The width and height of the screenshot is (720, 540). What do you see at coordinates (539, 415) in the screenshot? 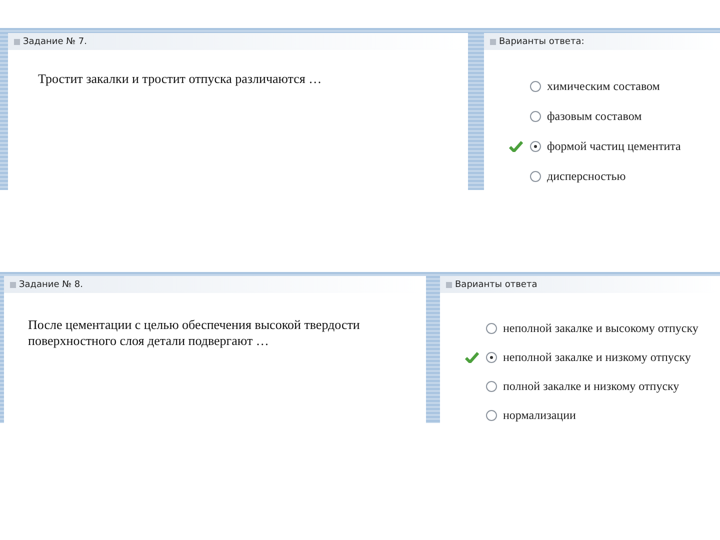
I see `answer-option: нормализации` at bounding box center [539, 415].